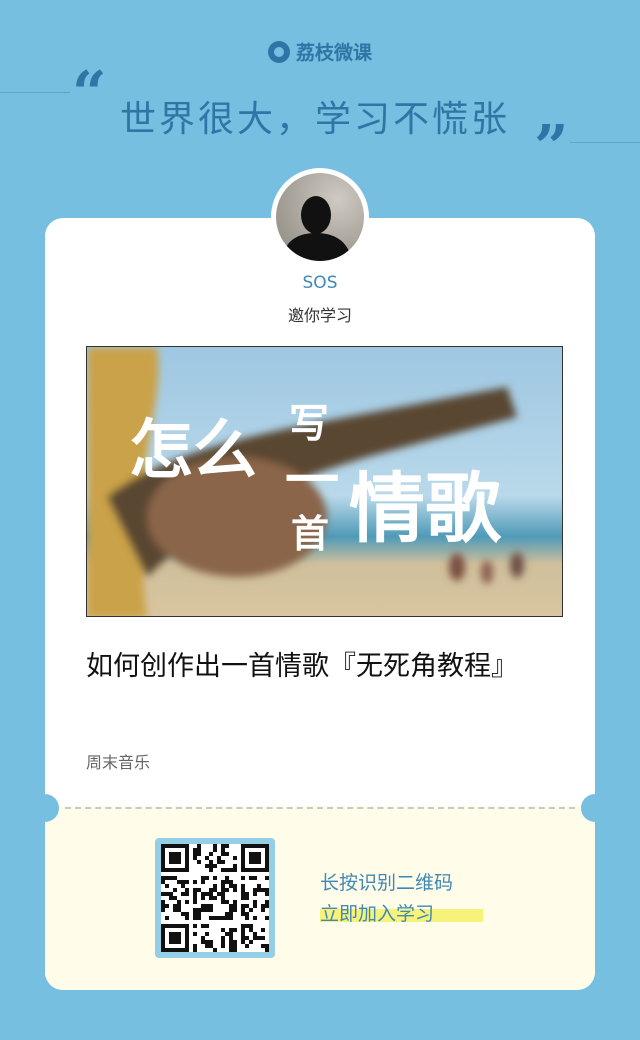 Image resolution: width=640 pixels, height=1040 pixels. Describe the element at coordinates (118, 762) in the screenshot. I see `course-author: 周末音乐` at that location.